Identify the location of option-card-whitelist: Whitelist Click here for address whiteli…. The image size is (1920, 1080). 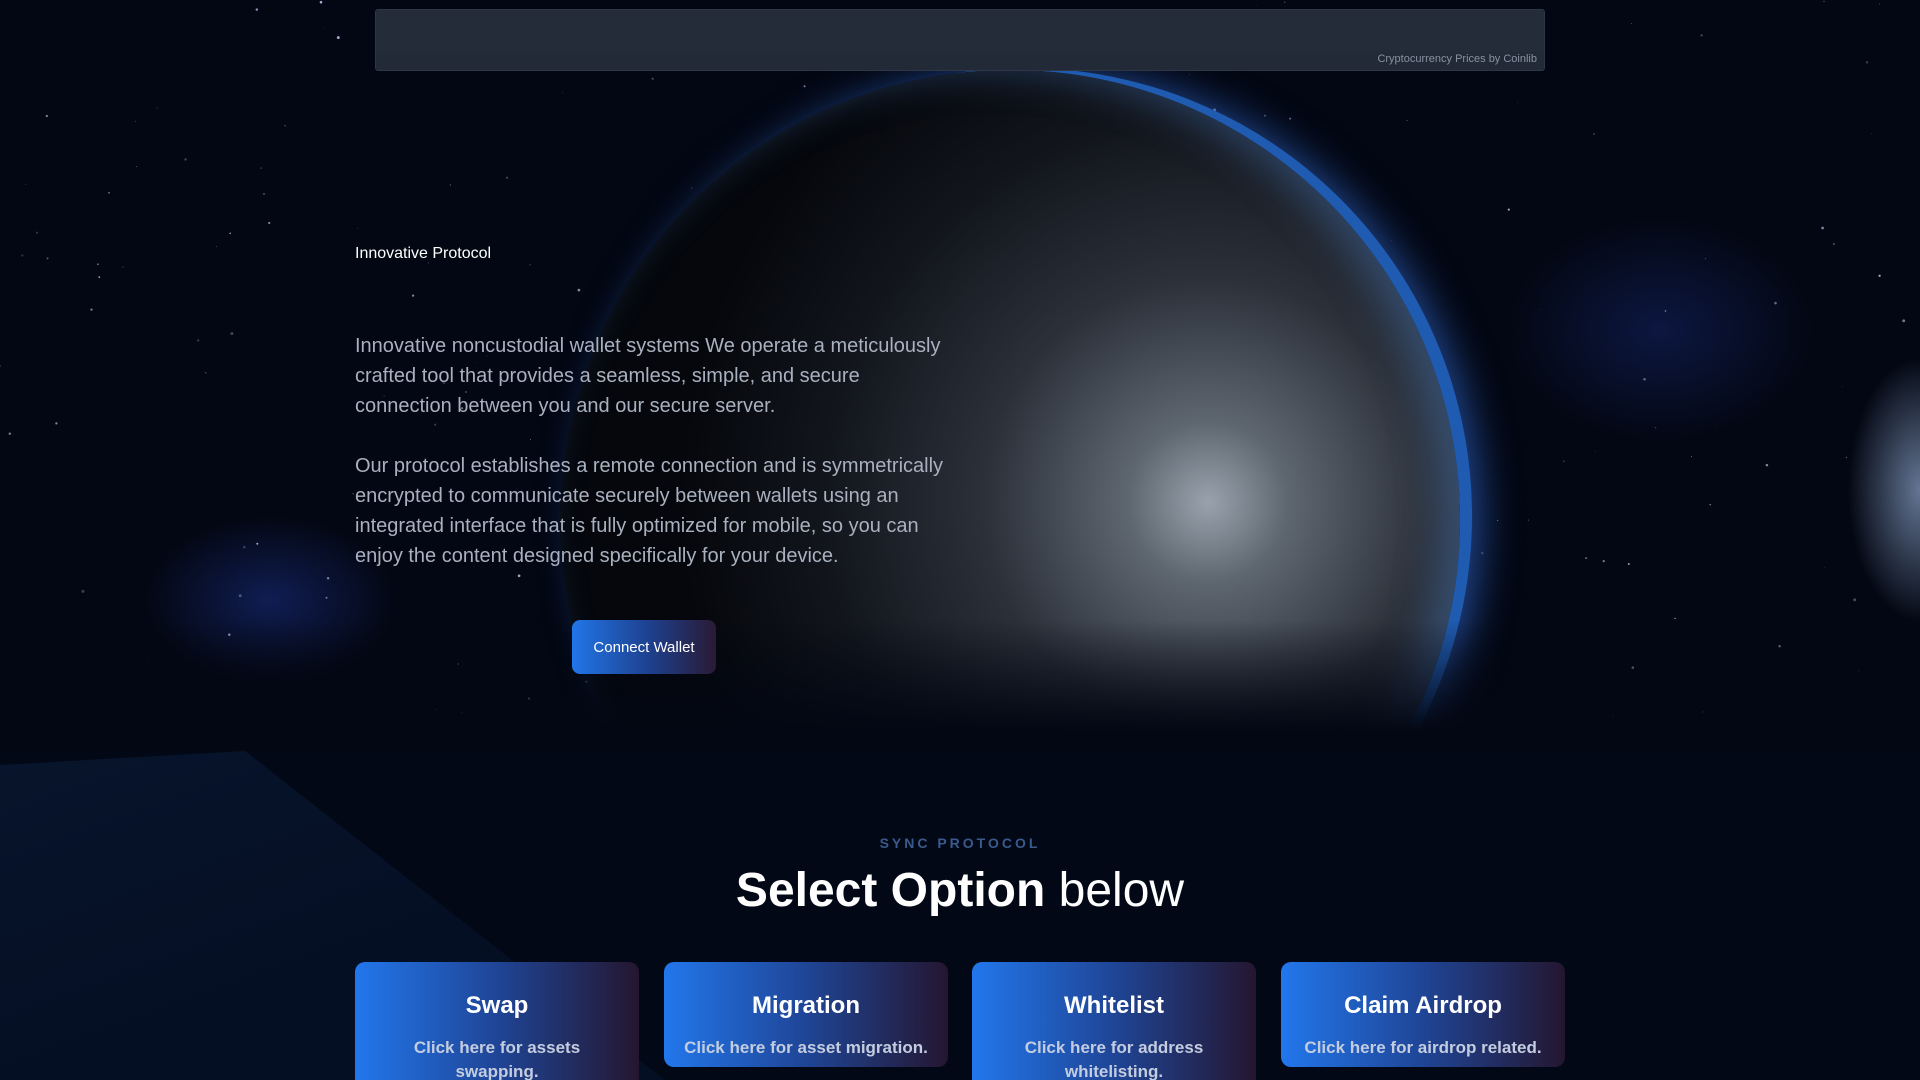
(1114, 1021).